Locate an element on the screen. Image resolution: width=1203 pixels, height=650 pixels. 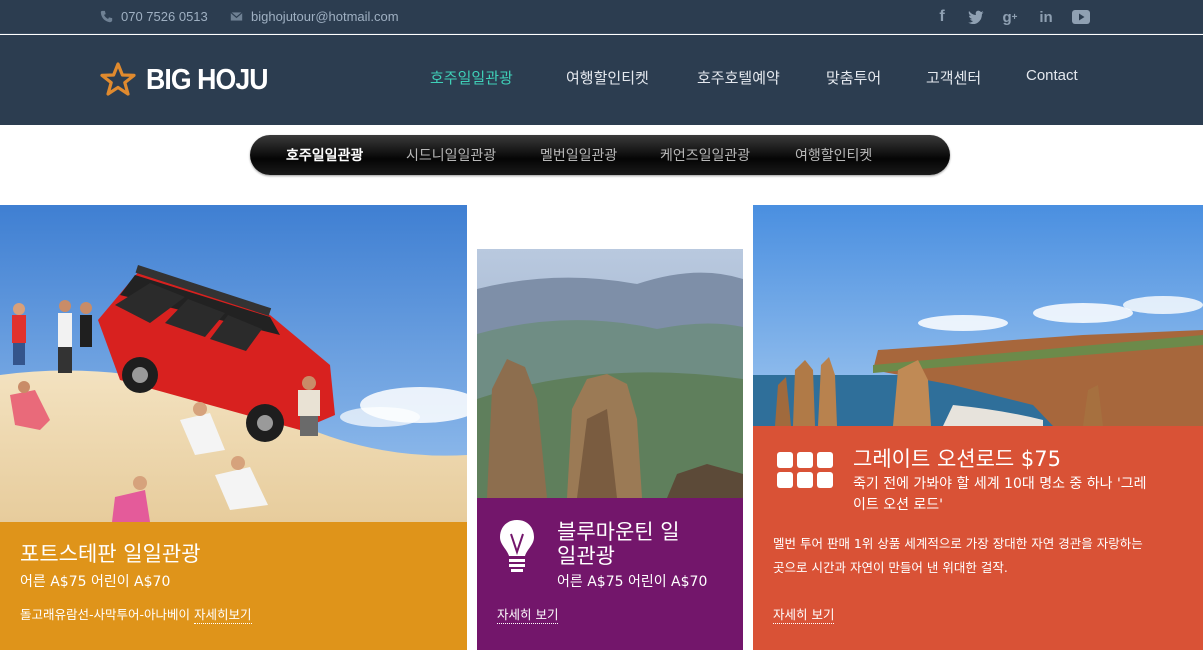
card-description-line-1: 멜번 투어 판매 1위 상품 세계적으로 가장 장대한 자연 경관을 자랑하는 is located at coordinates (958, 543).